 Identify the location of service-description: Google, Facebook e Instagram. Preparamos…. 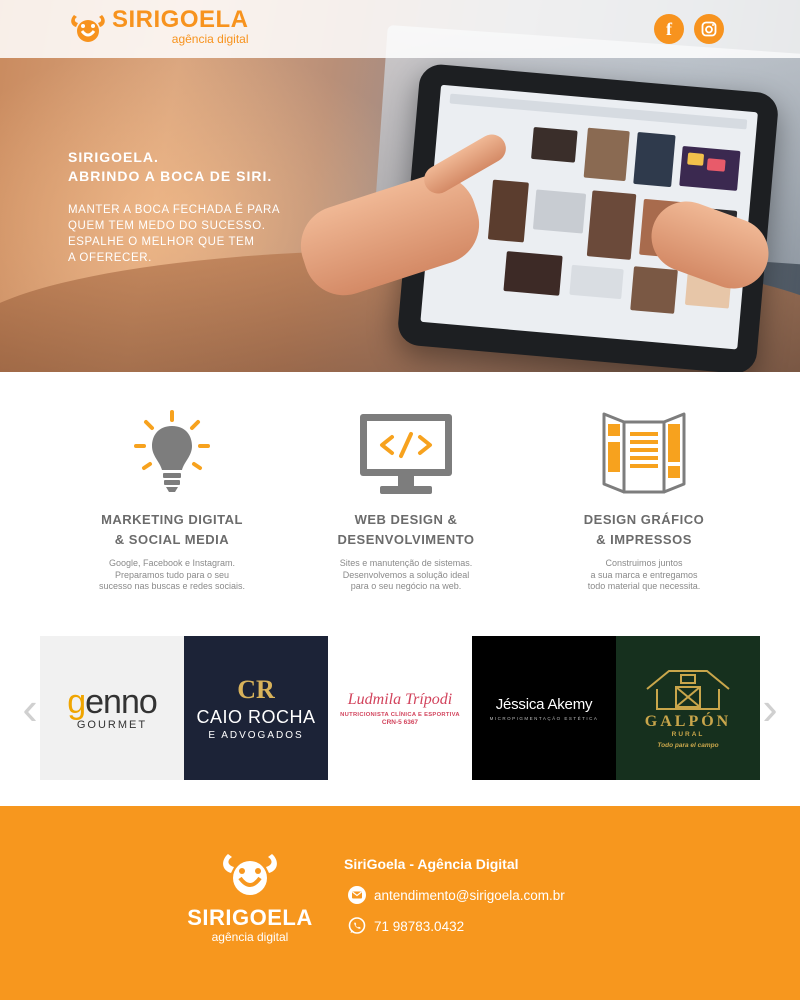
(172, 575).